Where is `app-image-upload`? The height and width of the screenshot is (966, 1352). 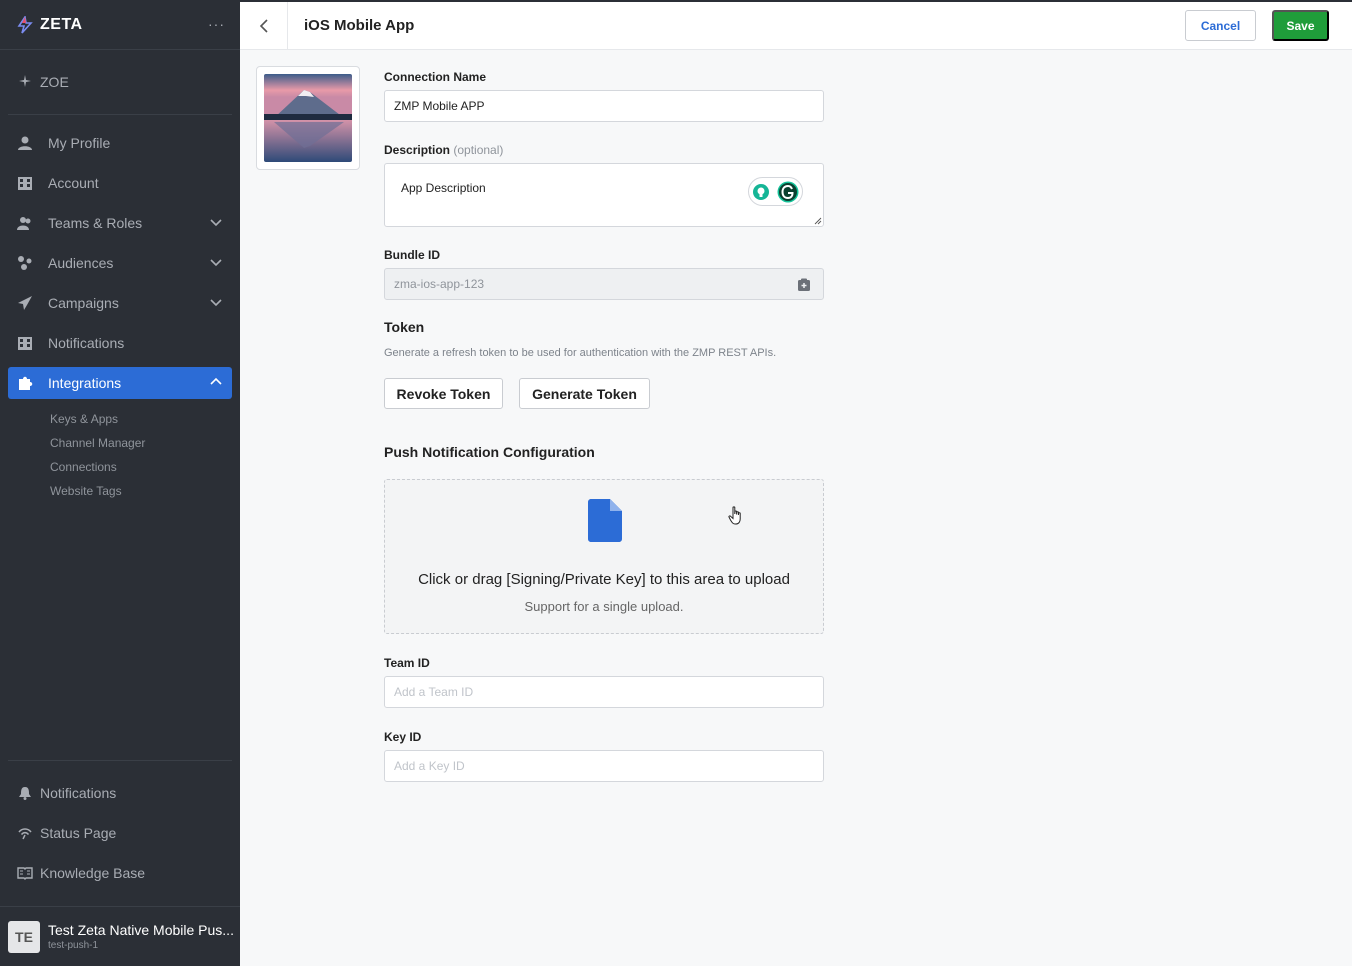 app-image-upload is located at coordinates (308, 118).